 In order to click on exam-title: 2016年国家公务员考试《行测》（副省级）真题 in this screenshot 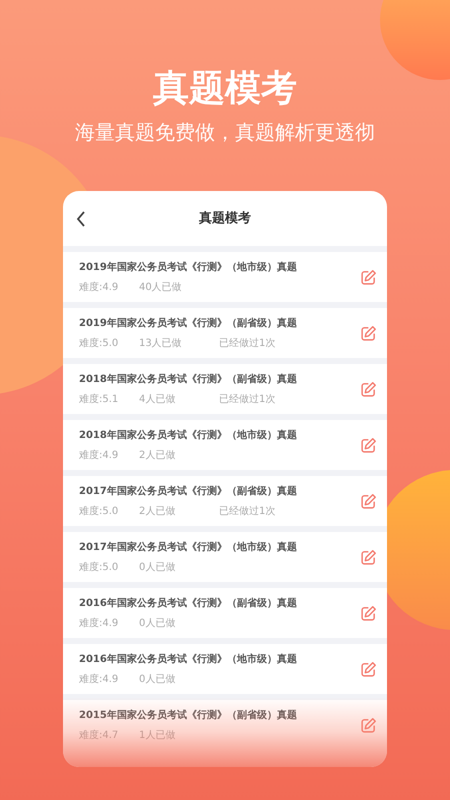, I will do `click(188, 603)`.